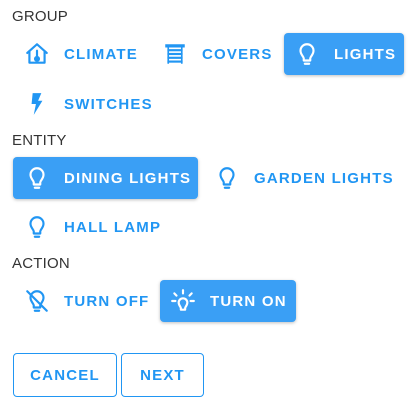 The width and height of the screenshot is (415, 401). I want to click on home-thermometer-icon, so click(37, 54).